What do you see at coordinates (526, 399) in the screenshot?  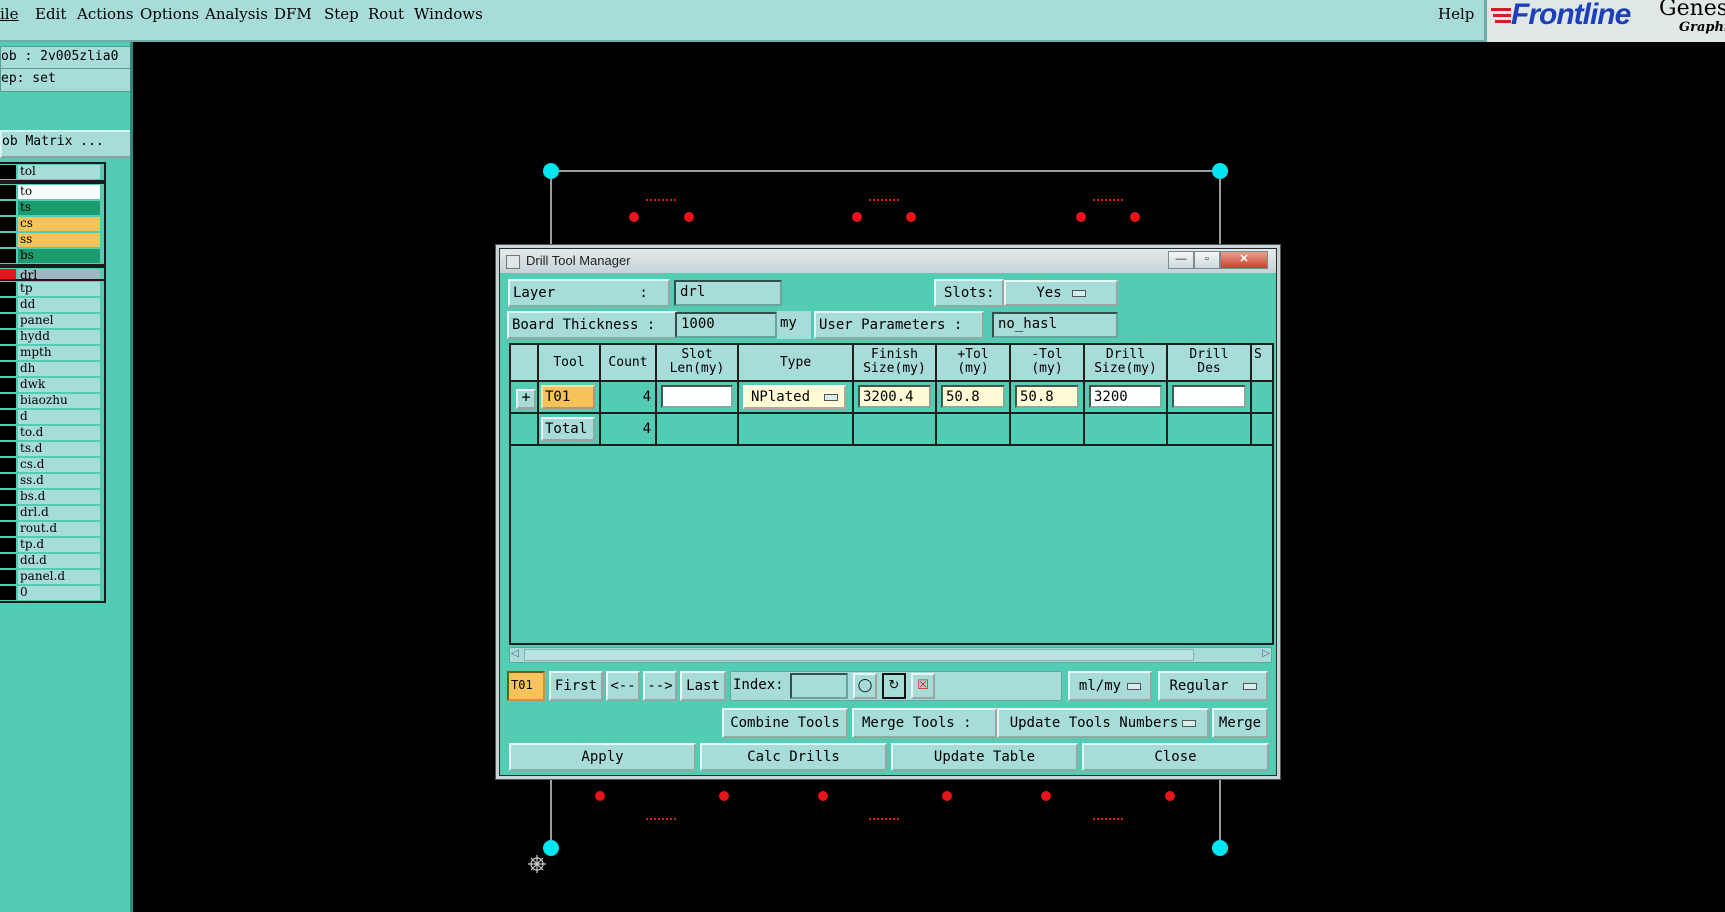 I see `expand-button: +` at bounding box center [526, 399].